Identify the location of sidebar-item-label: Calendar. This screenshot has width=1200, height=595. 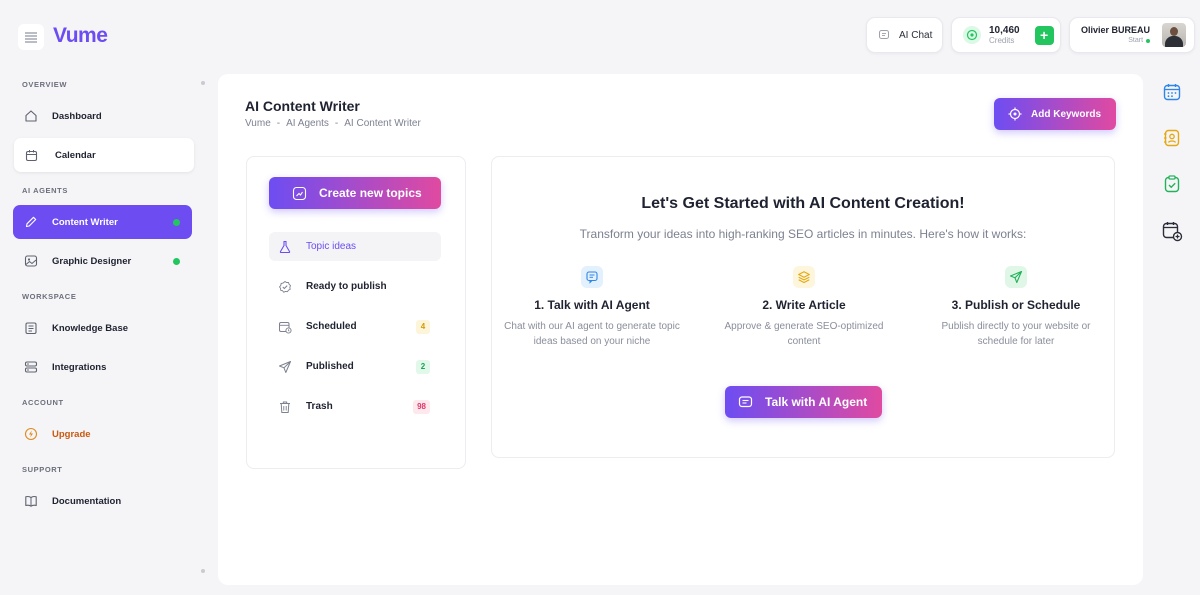
(75, 155).